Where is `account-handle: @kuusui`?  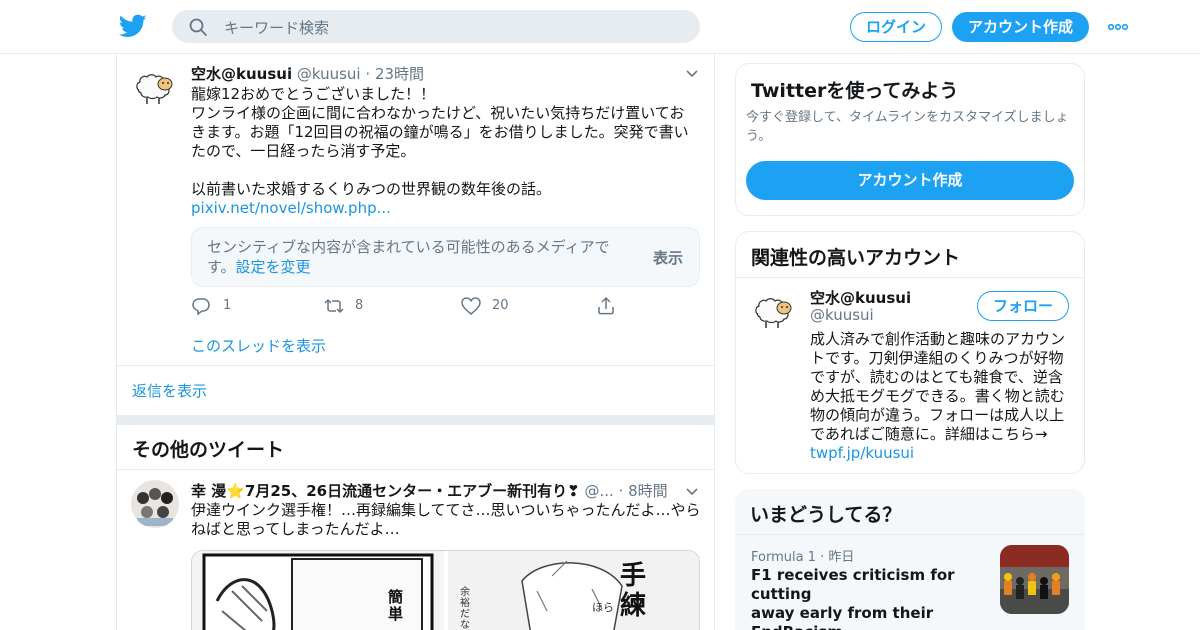
account-handle: @kuusui is located at coordinates (842, 315).